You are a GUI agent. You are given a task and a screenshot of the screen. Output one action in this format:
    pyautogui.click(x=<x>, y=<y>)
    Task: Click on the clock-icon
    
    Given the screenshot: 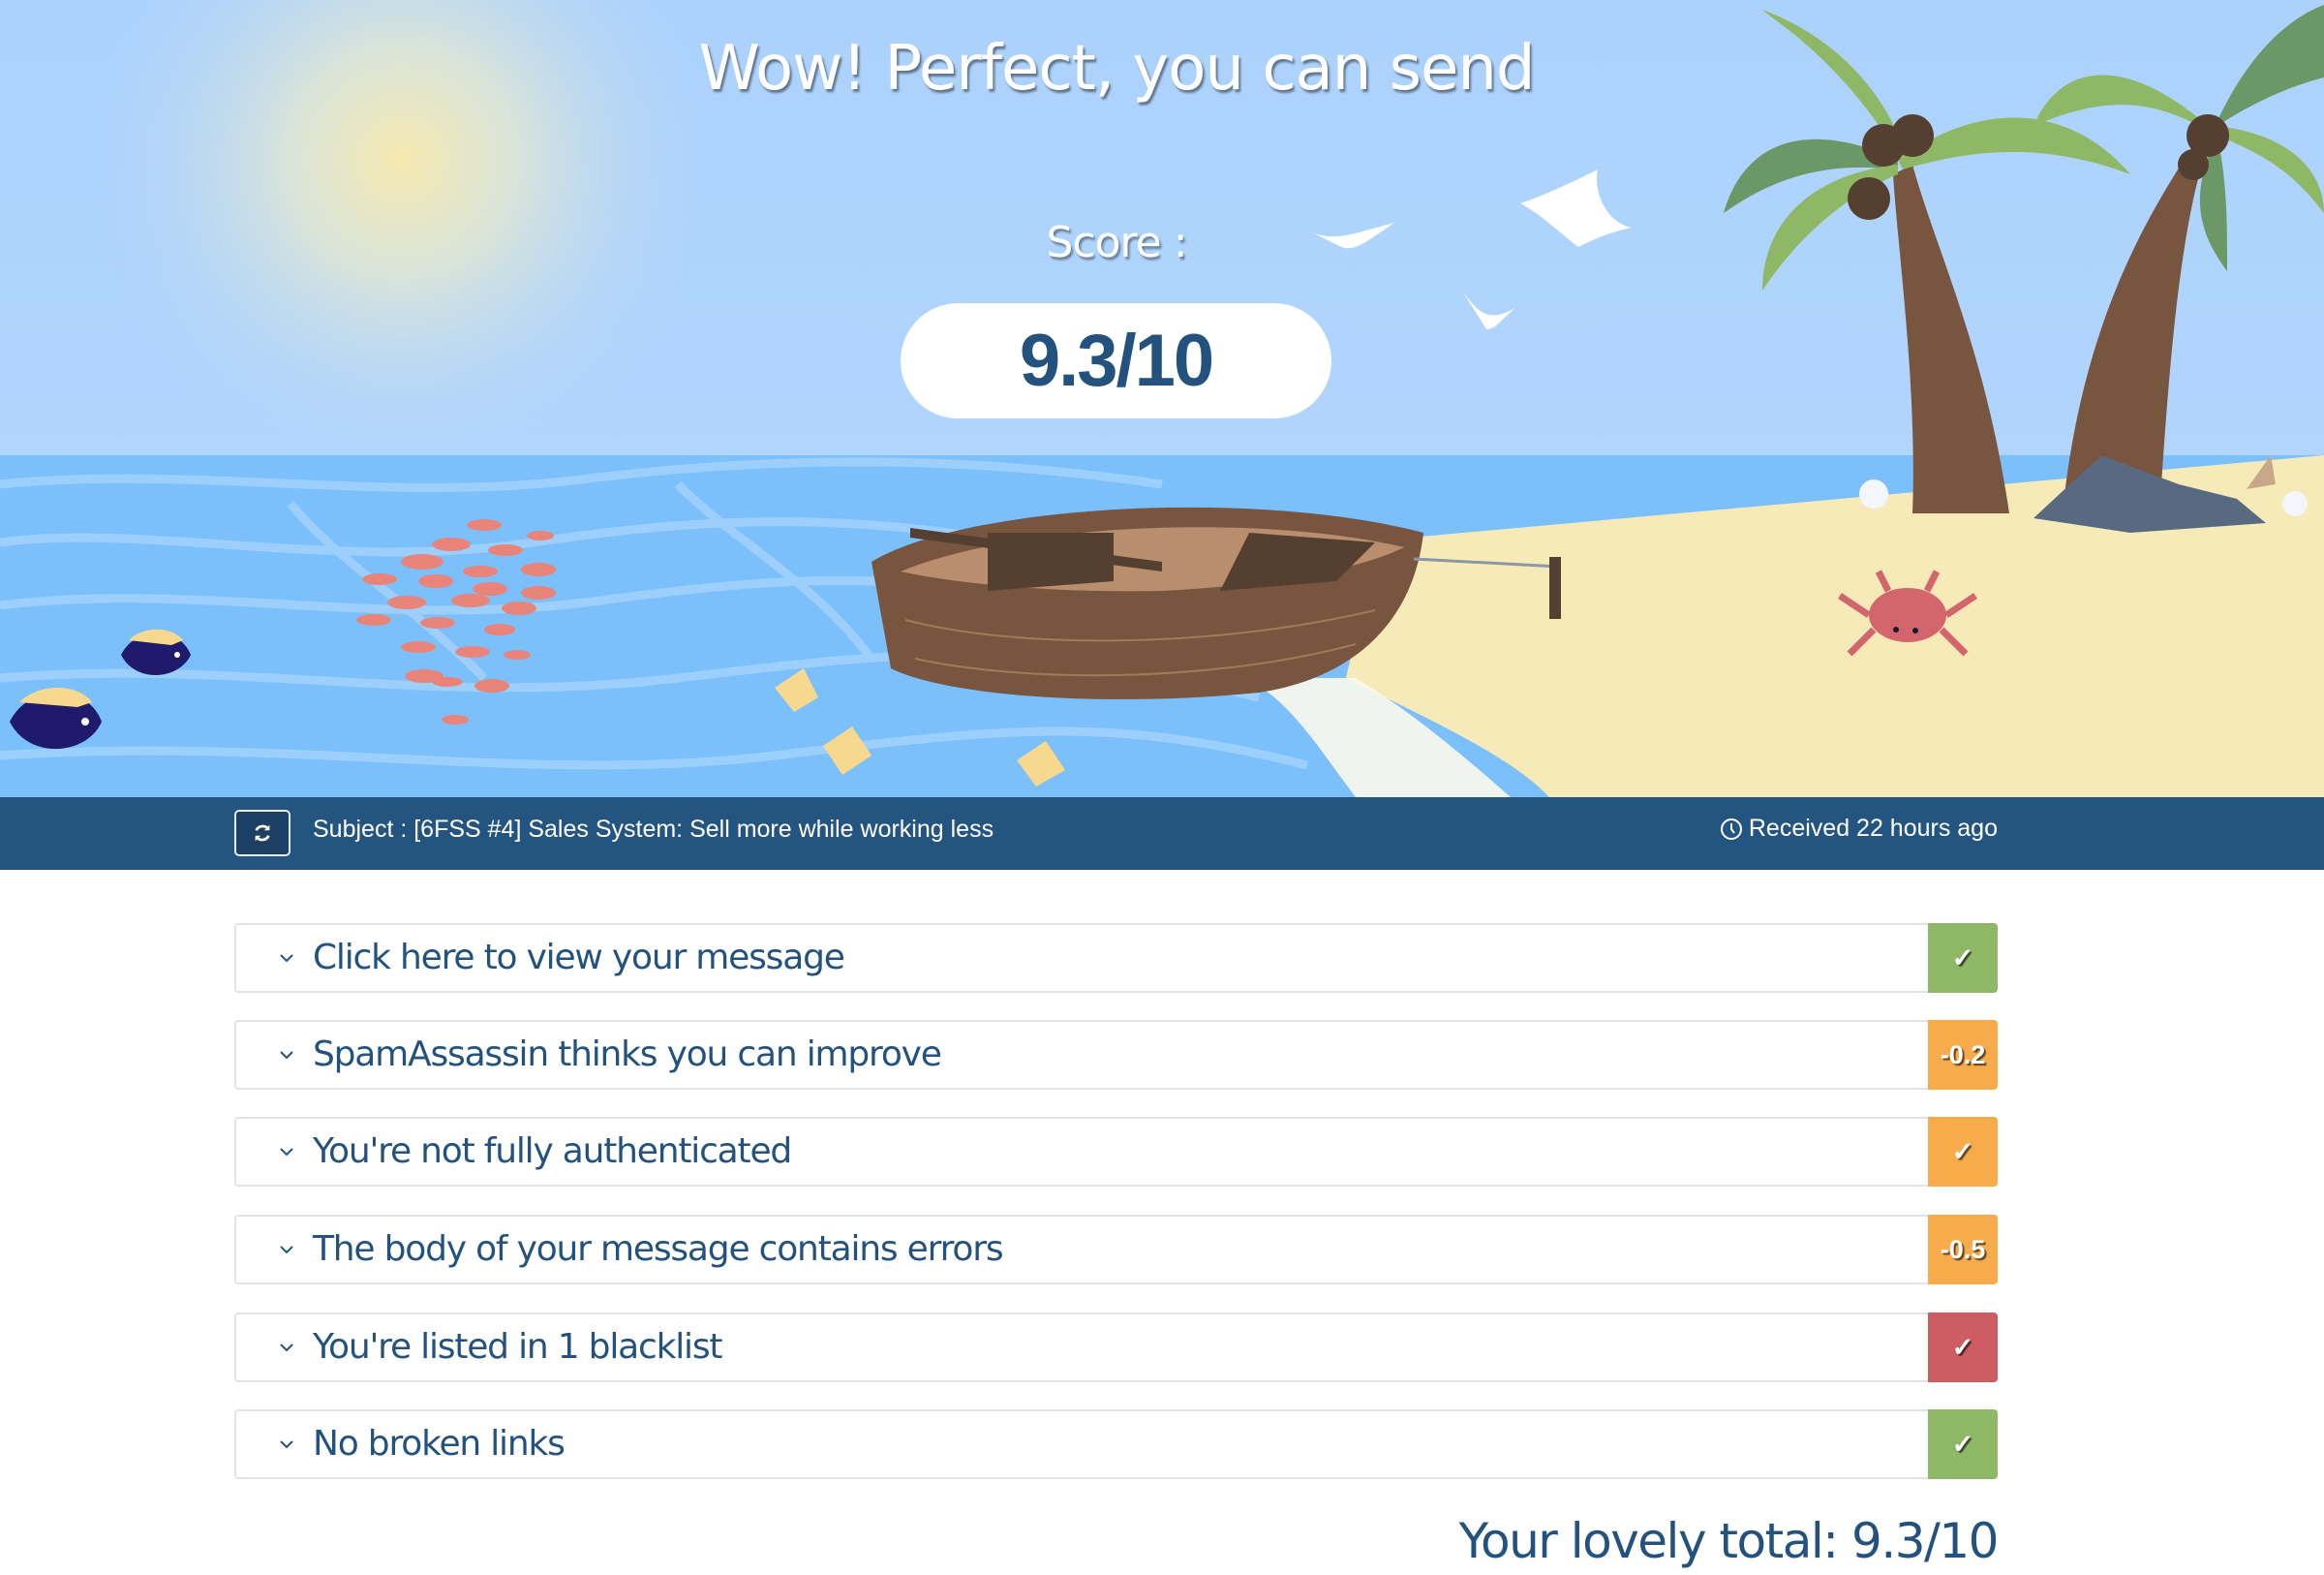 What is the action you would take?
    pyautogui.click(x=1731, y=829)
    